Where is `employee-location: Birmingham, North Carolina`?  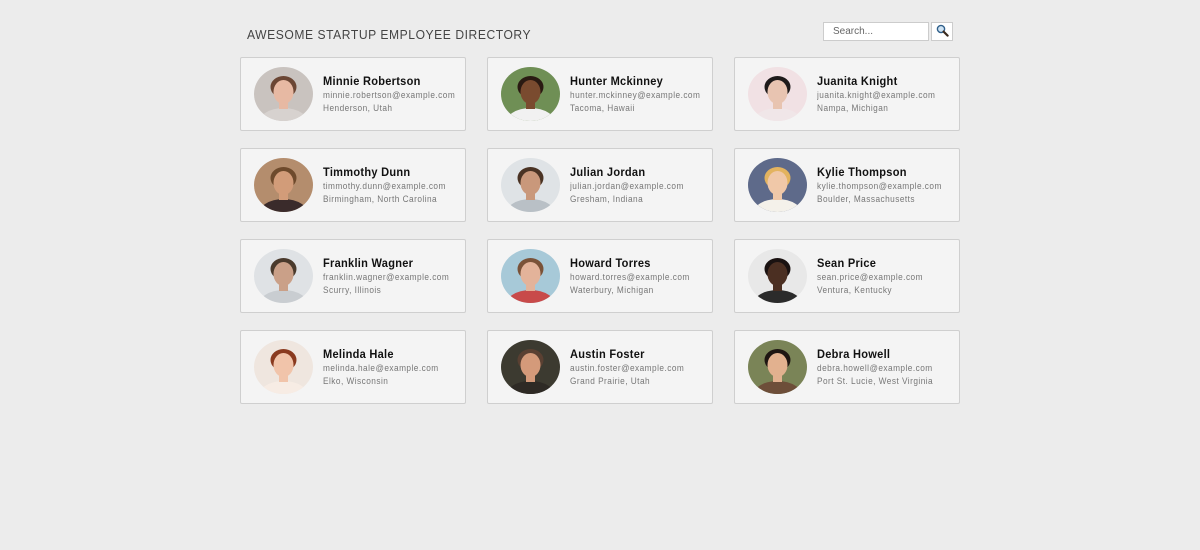
employee-location: Birmingham, North Carolina is located at coordinates (380, 198).